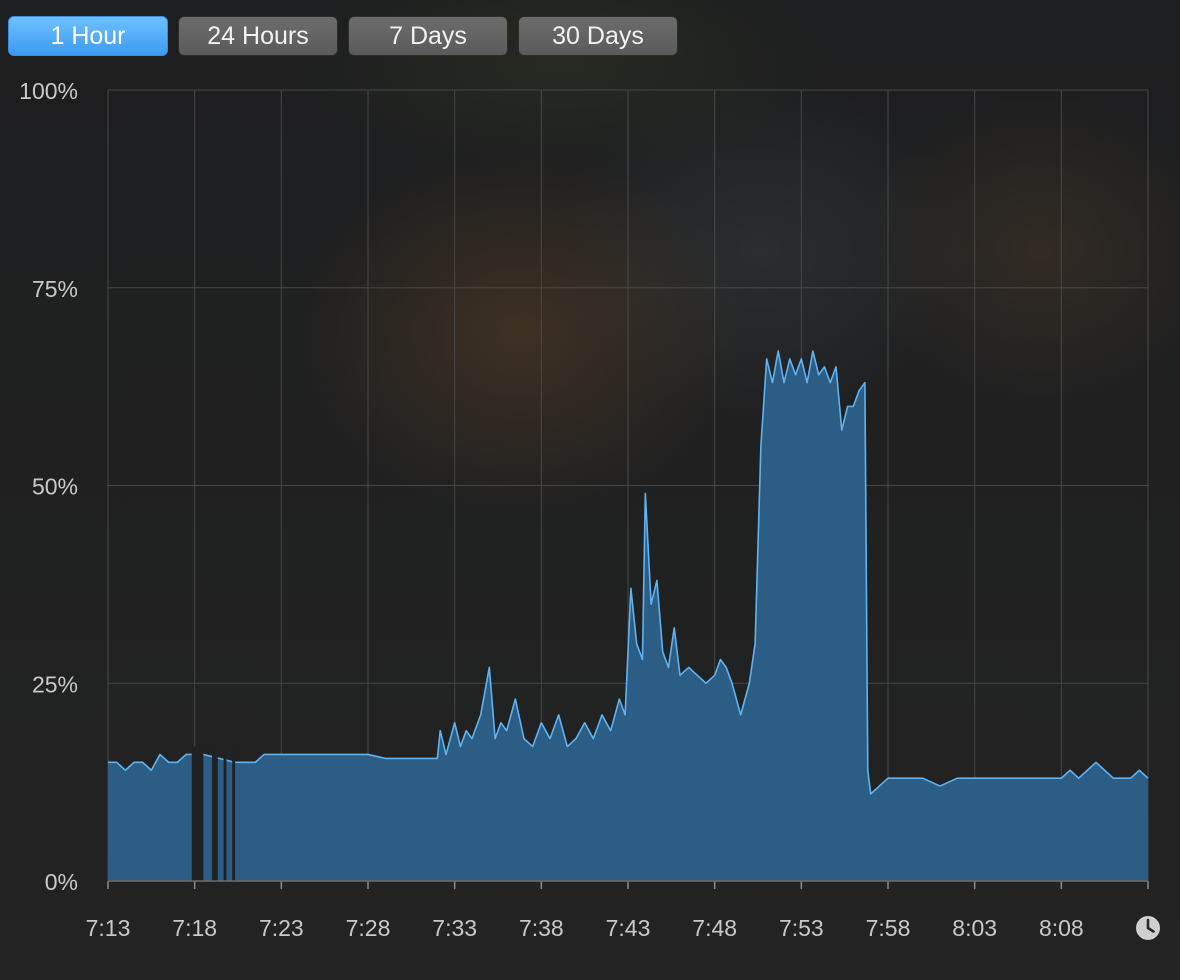 The image size is (1180, 980). What do you see at coordinates (61, 882) in the screenshot?
I see `y-tick-label: 0%` at bounding box center [61, 882].